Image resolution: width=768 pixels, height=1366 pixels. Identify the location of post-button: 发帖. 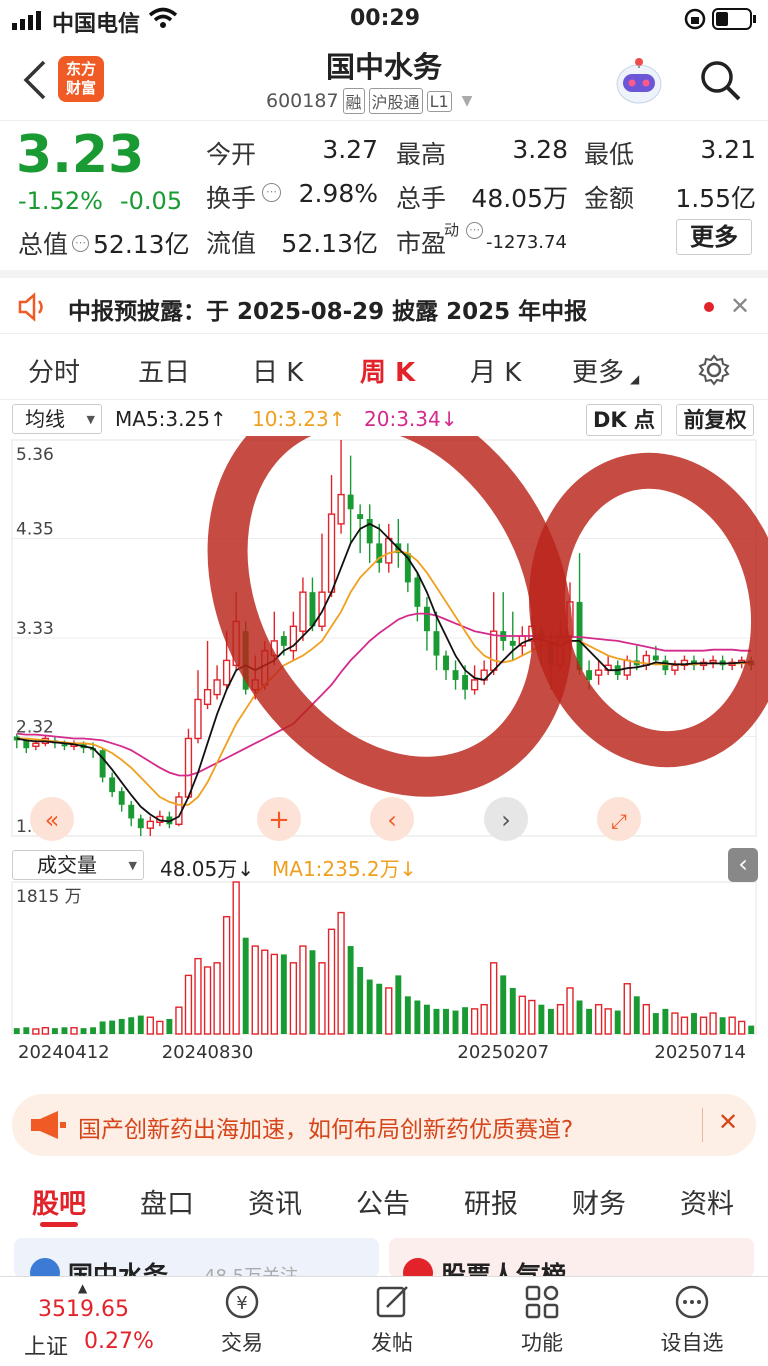
(392, 1323).